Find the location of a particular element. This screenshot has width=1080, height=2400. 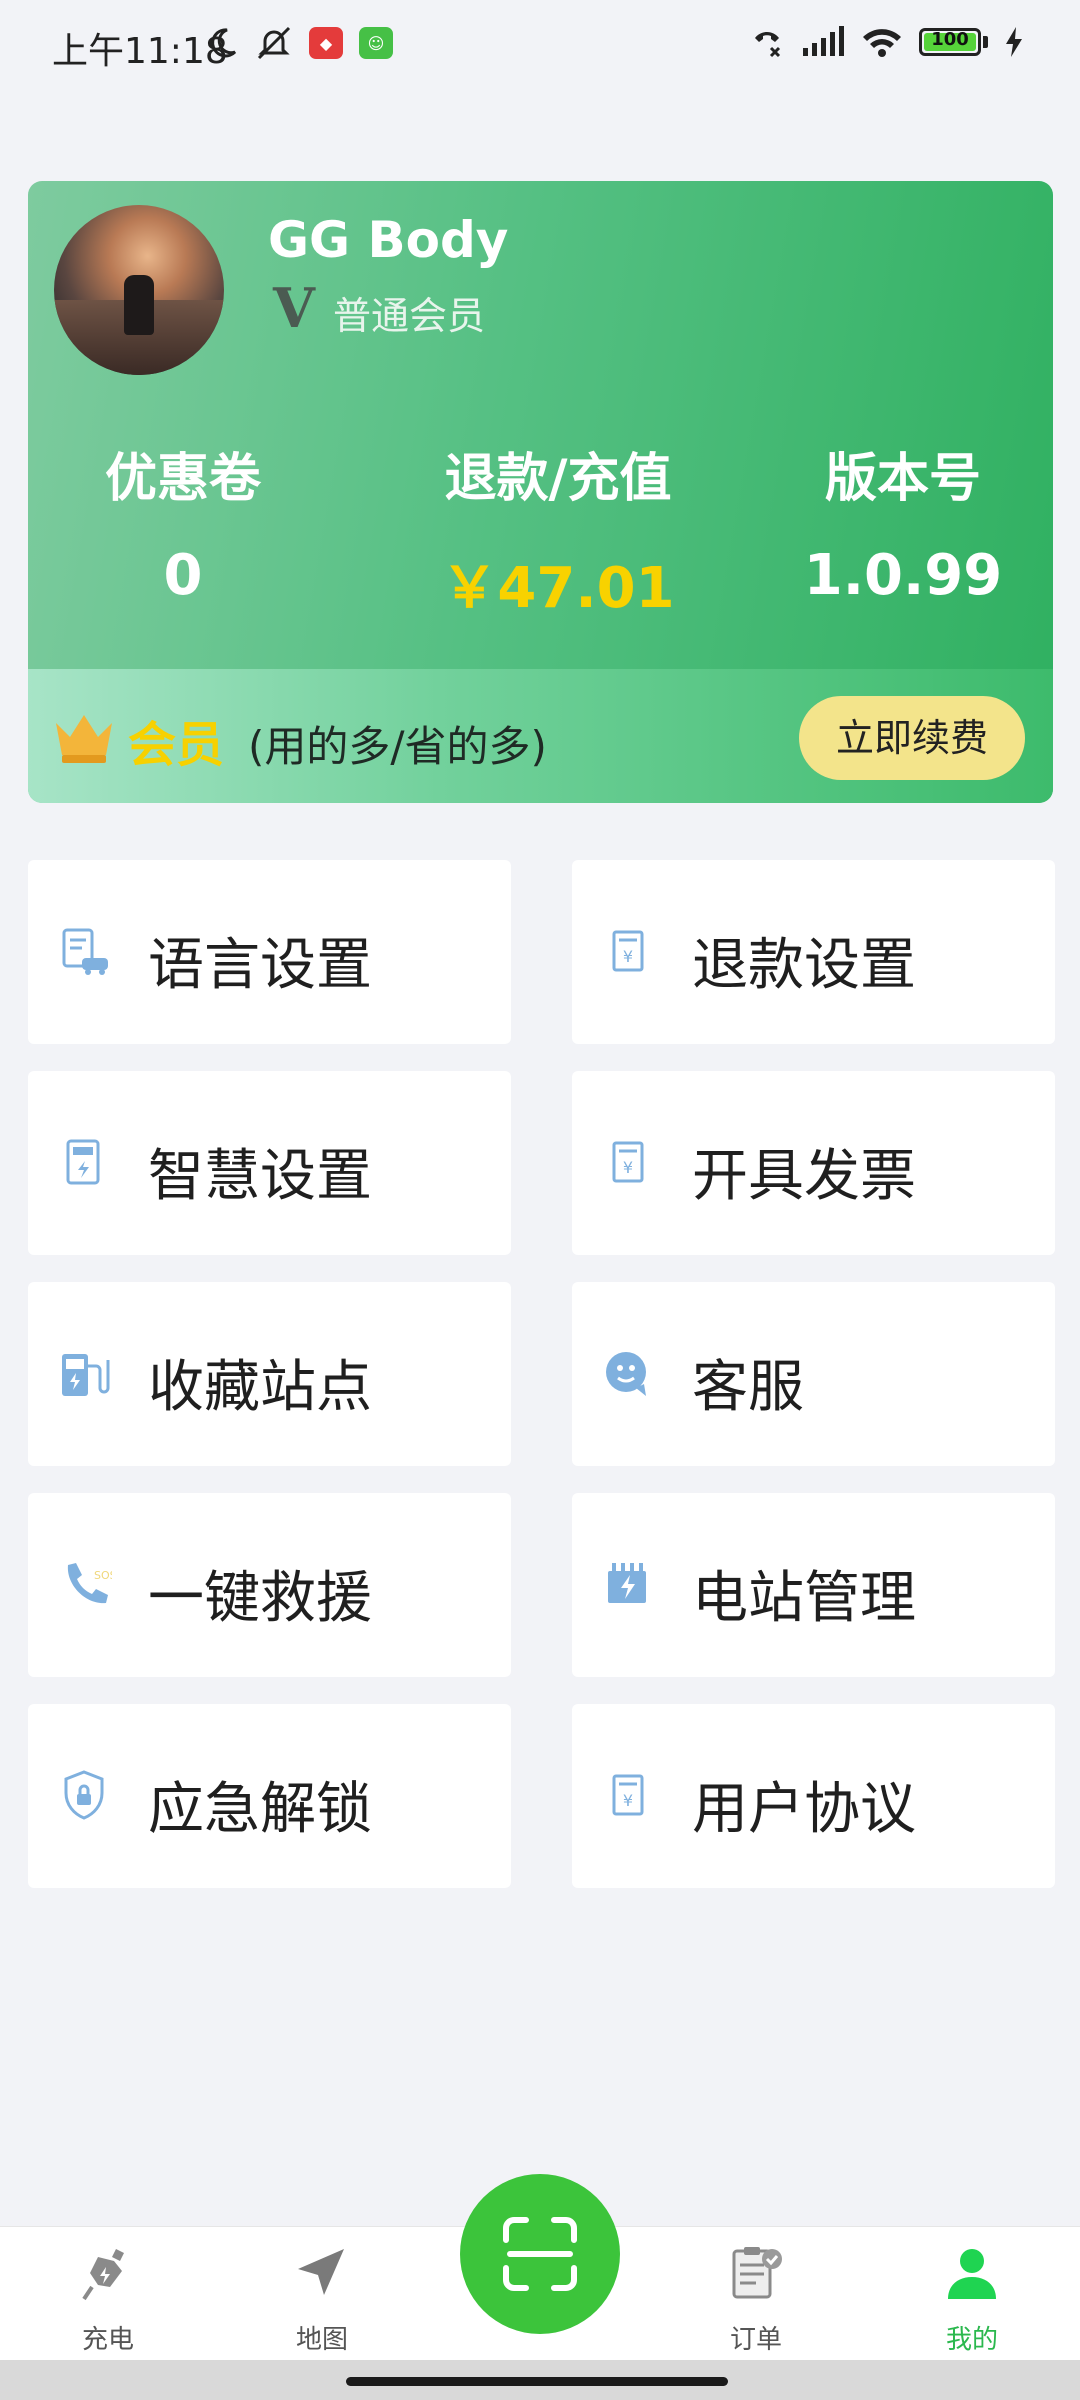

charge-plug-icon is located at coordinates (103, 2275).